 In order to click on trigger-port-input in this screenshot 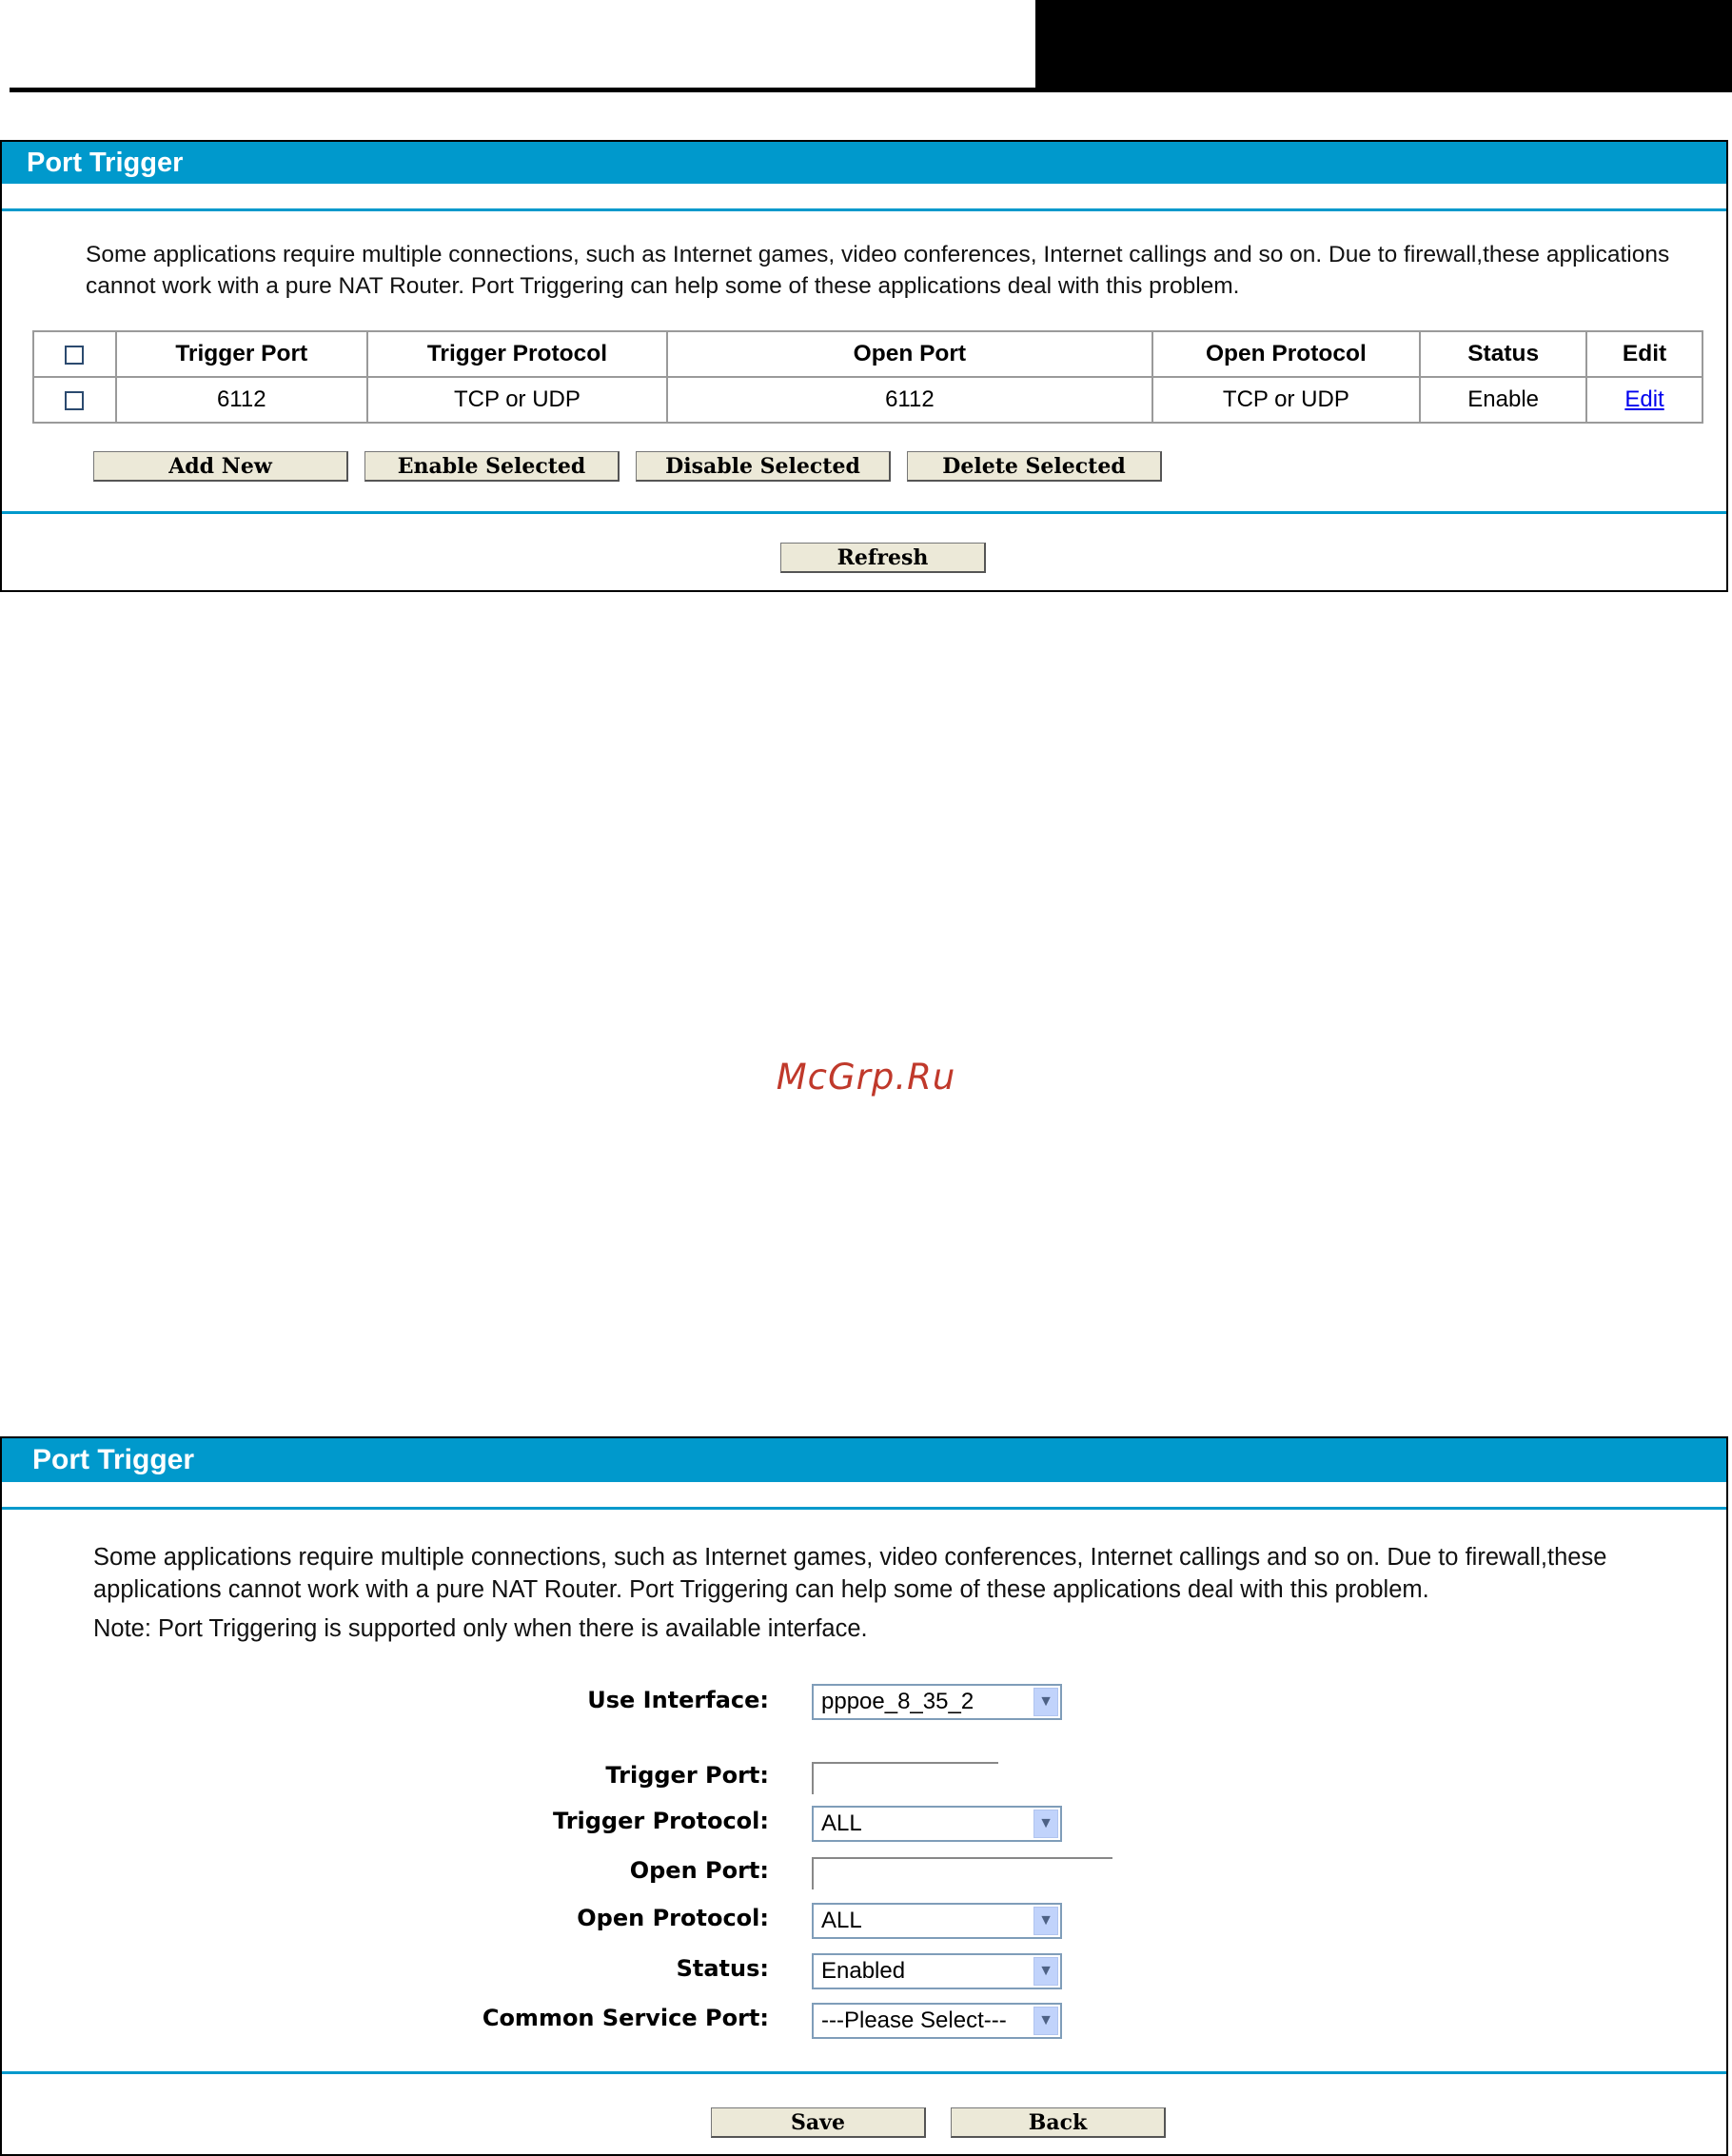, I will do `click(905, 1778)`.